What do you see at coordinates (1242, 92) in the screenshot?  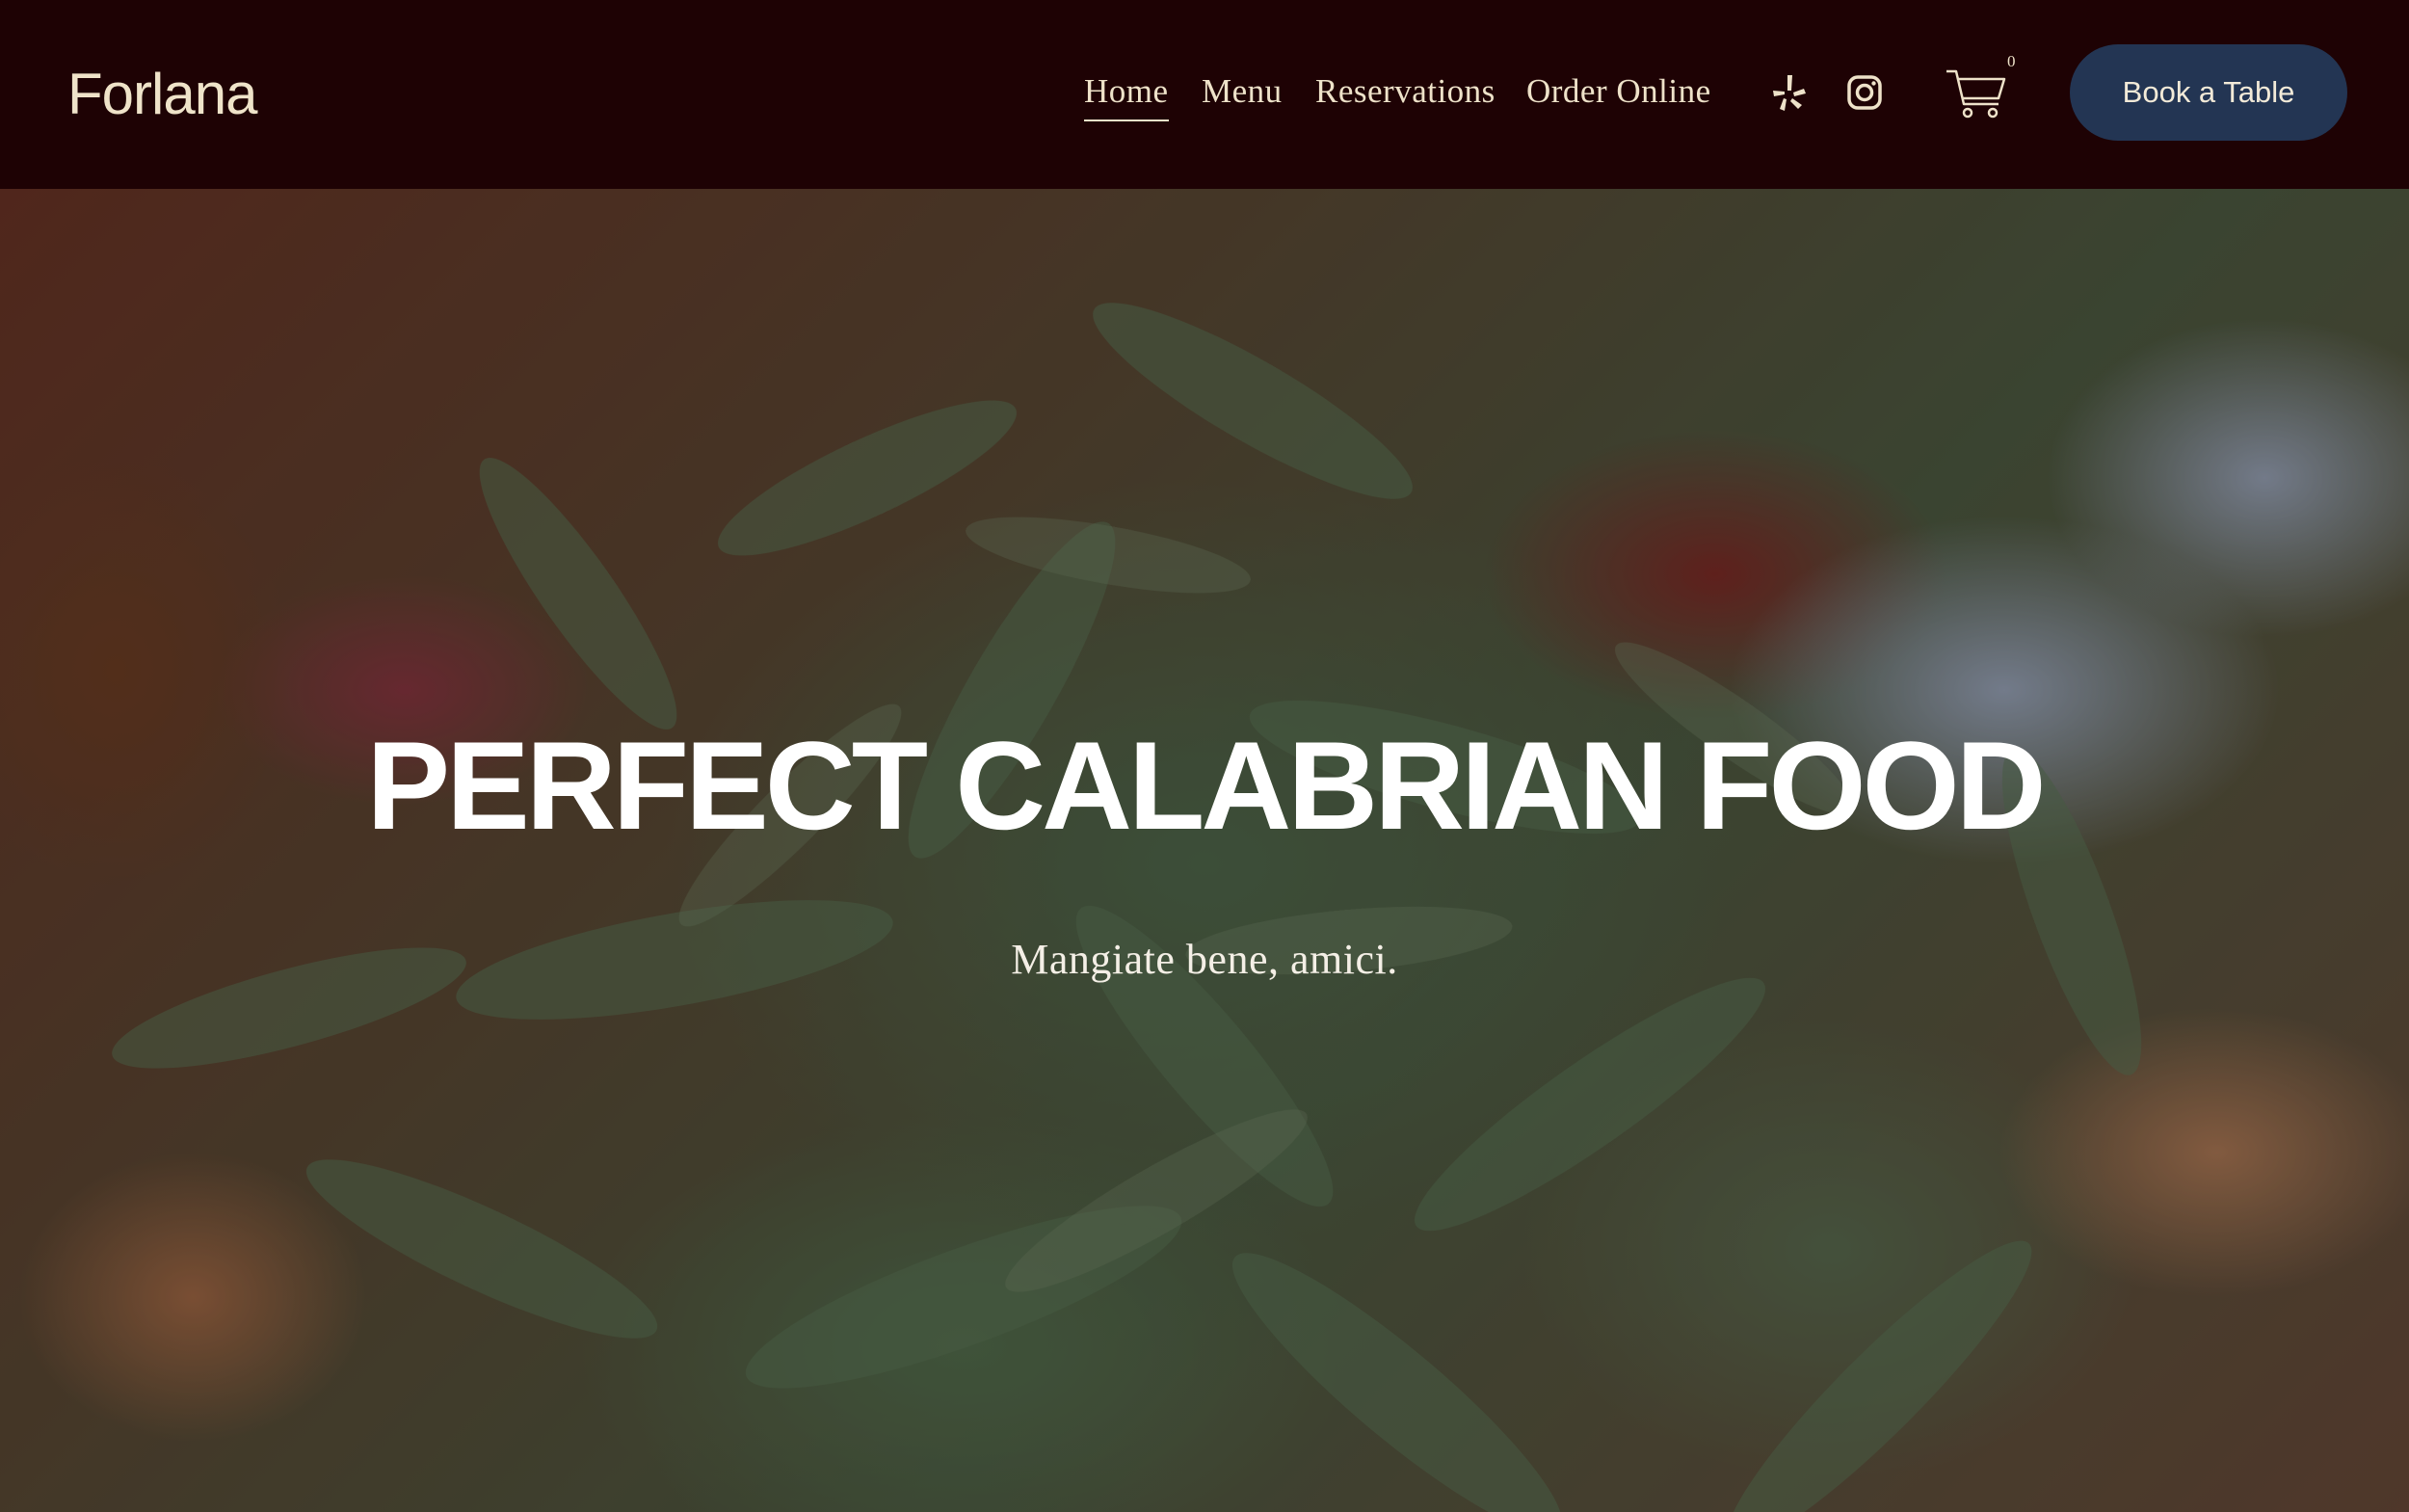 I see `nav-menu: Menu` at bounding box center [1242, 92].